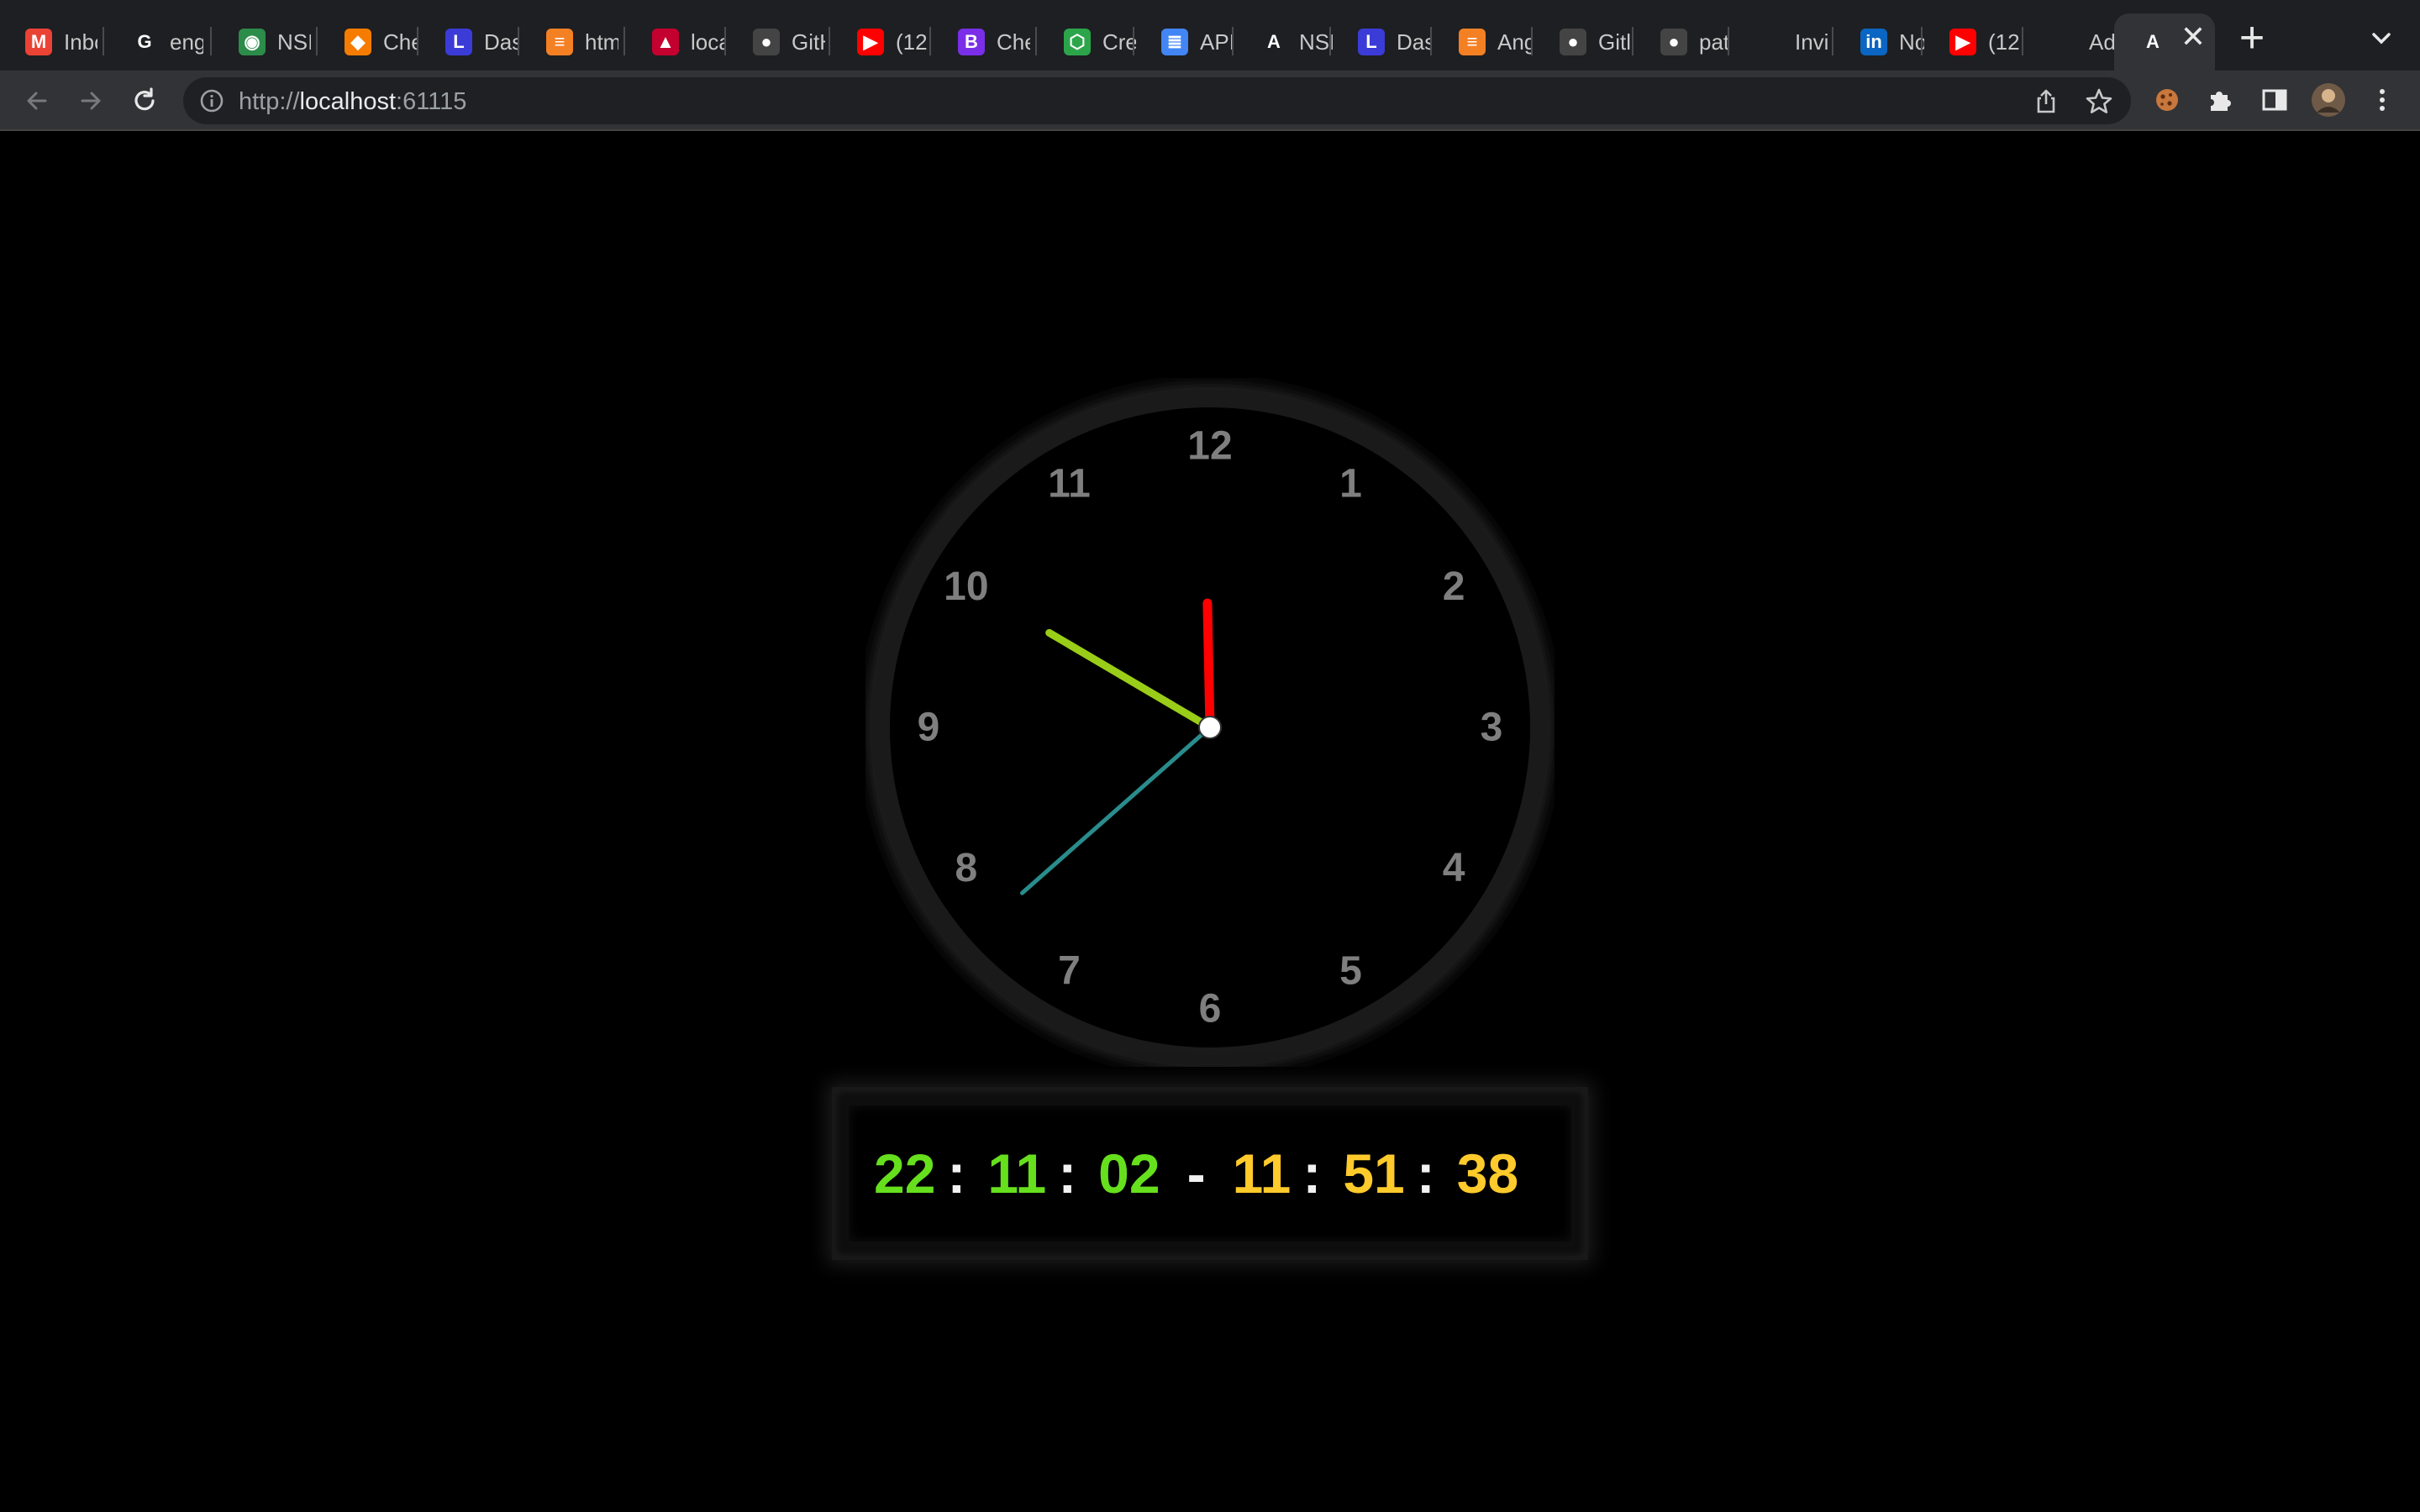 The height and width of the screenshot is (1512, 2420). What do you see at coordinates (1070, 483) in the screenshot?
I see `clock-numeral: 11` at bounding box center [1070, 483].